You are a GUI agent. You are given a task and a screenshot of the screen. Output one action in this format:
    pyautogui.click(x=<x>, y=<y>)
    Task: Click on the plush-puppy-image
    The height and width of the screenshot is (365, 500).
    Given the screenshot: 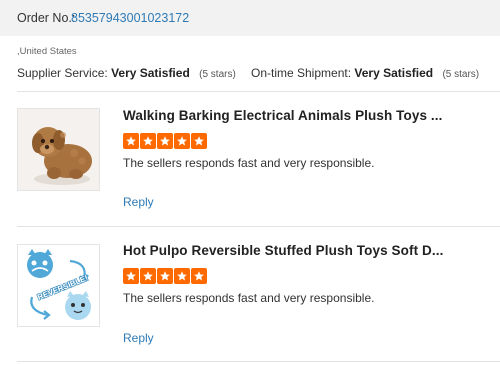 What is the action you would take?
    pyautogui.click(x=58, y=149)
    